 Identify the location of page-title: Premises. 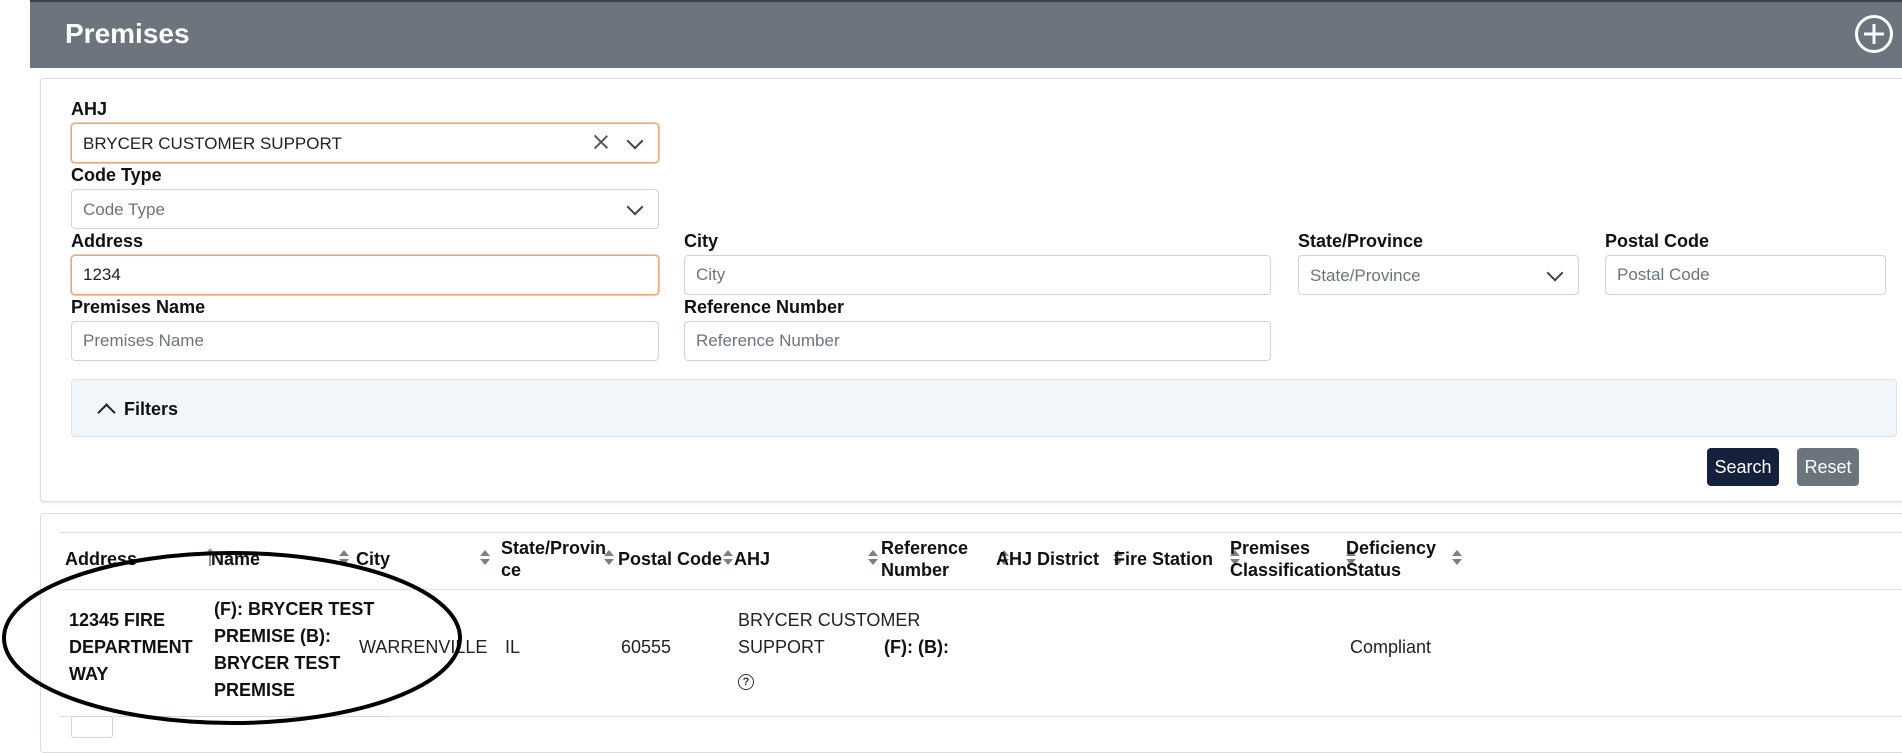
(127, 33).